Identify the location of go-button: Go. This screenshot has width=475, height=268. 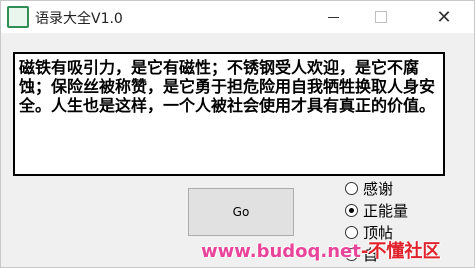
(241, 212).